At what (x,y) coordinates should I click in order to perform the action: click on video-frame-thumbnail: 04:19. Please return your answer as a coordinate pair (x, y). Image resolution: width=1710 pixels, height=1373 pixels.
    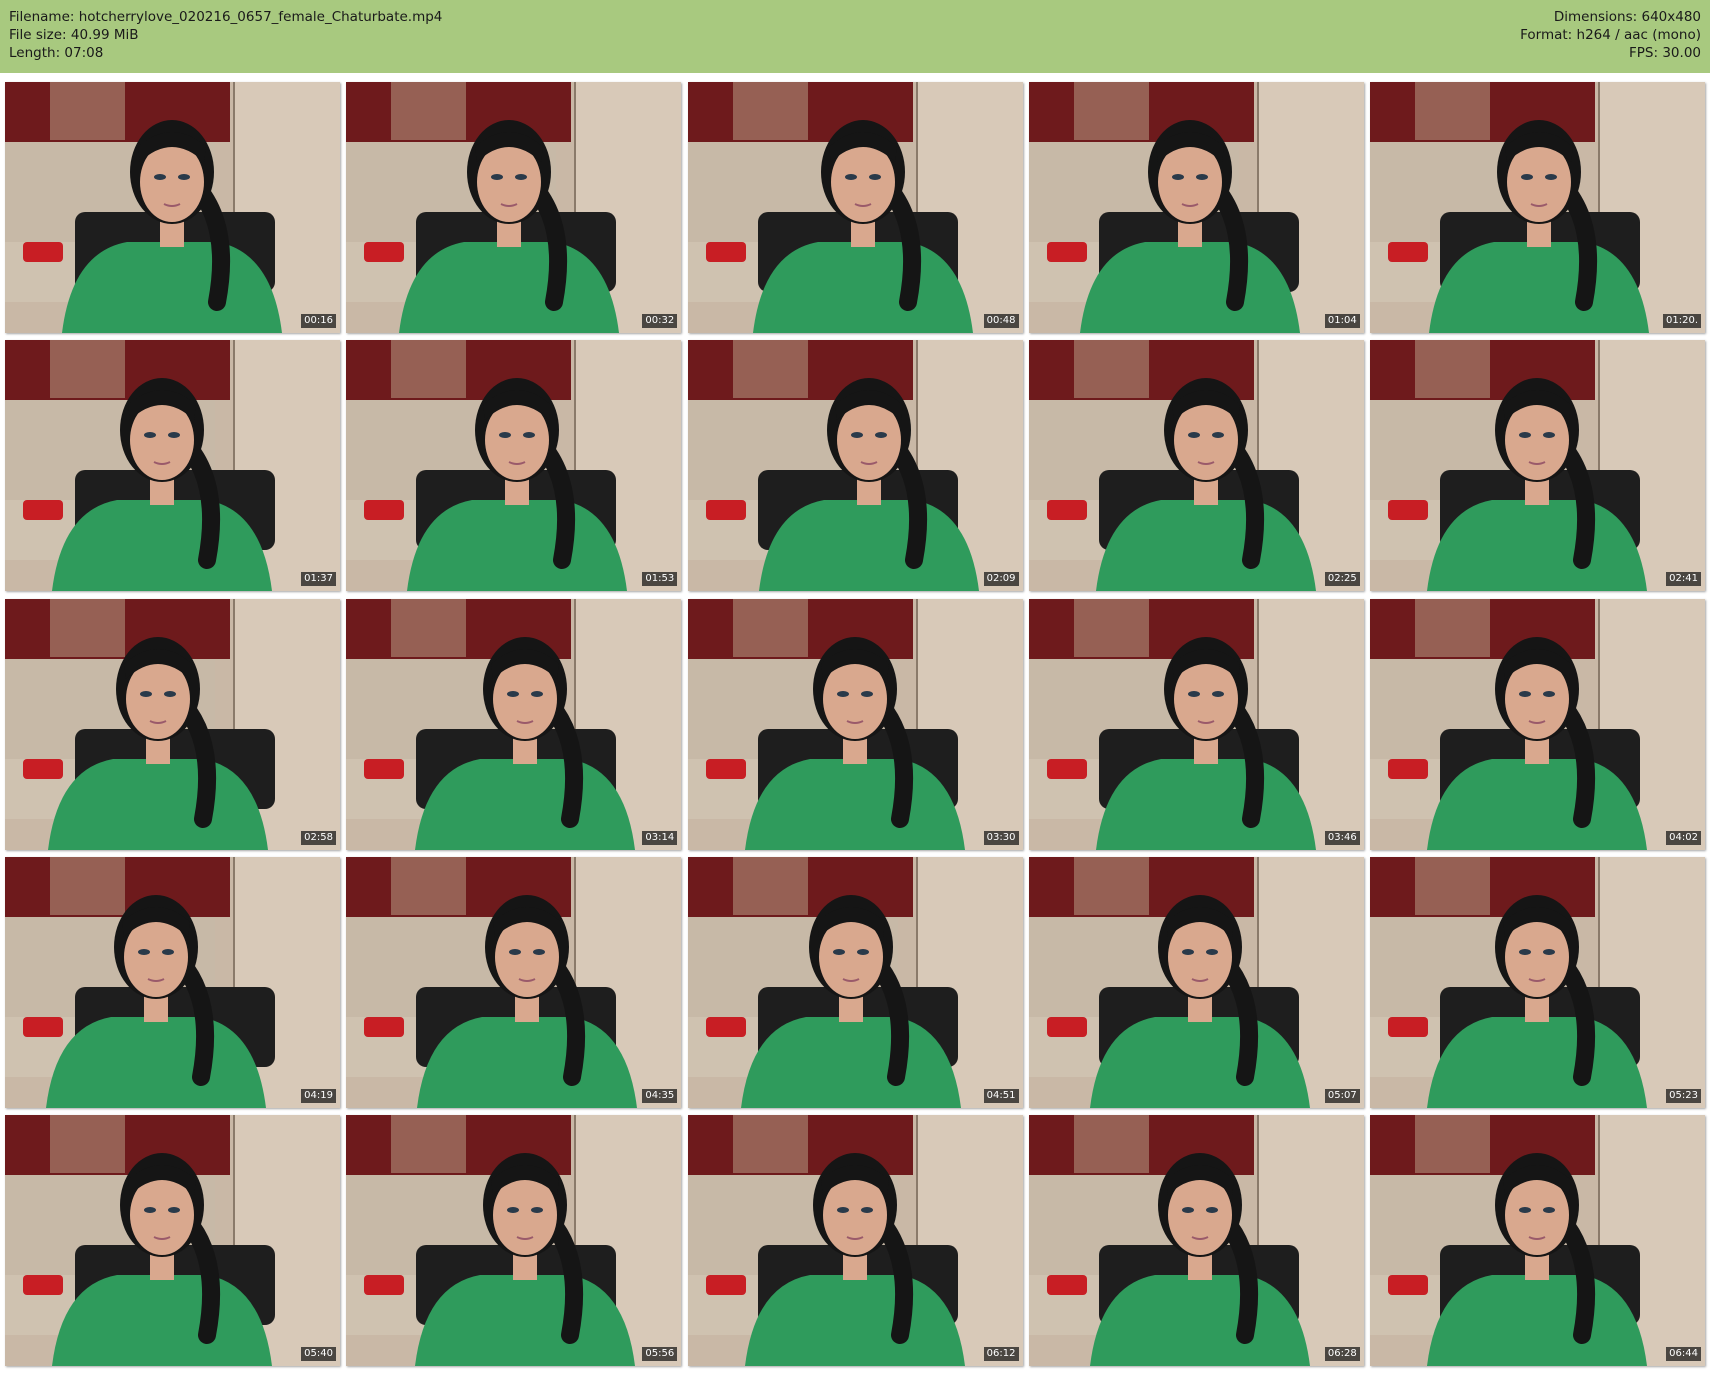
    Looking at the image, I should click on (172, 982).